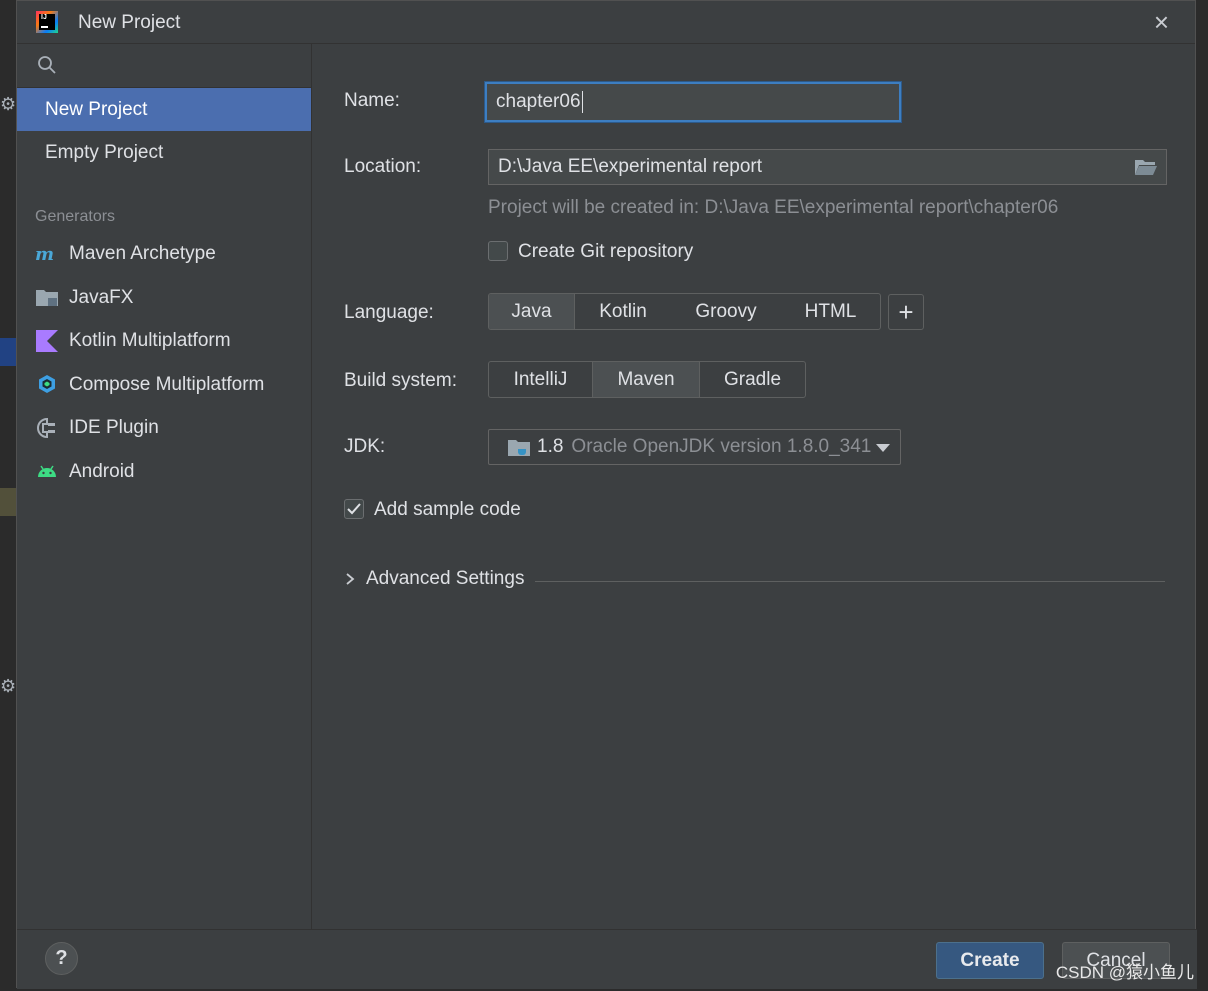  Describe the element at coordinates (365, 446) in the screenshot. I see `jdk-label: JDK:` at that location.